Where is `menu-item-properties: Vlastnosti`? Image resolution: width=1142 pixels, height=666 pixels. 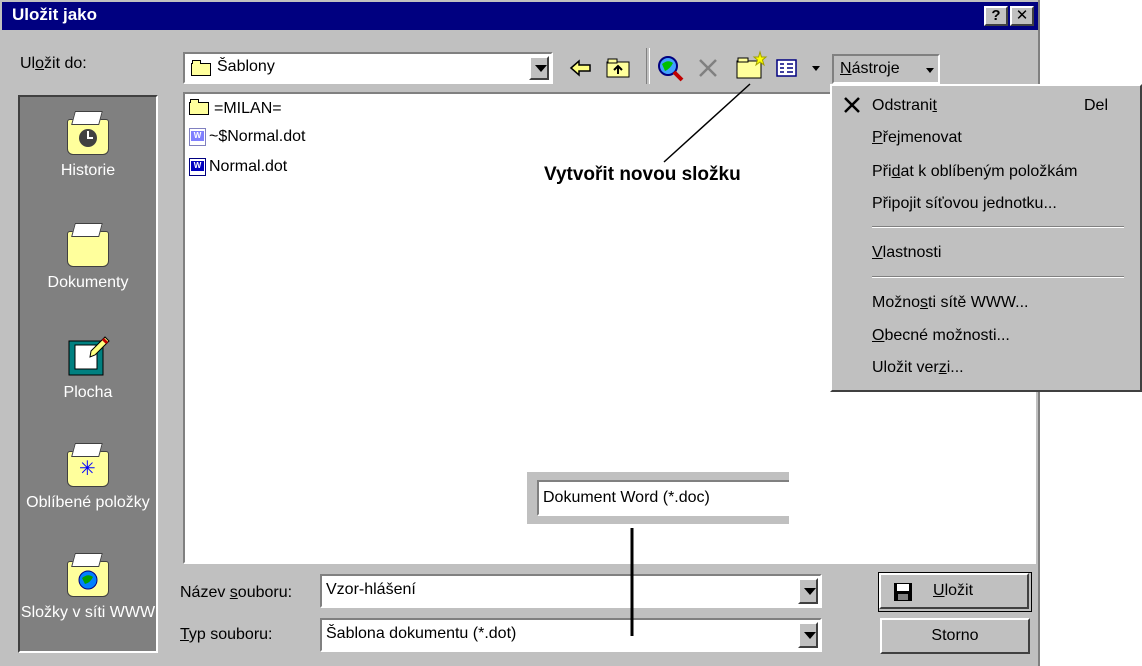
menu-item-properties: Vlastnosti is located at coordinates (906, 253).